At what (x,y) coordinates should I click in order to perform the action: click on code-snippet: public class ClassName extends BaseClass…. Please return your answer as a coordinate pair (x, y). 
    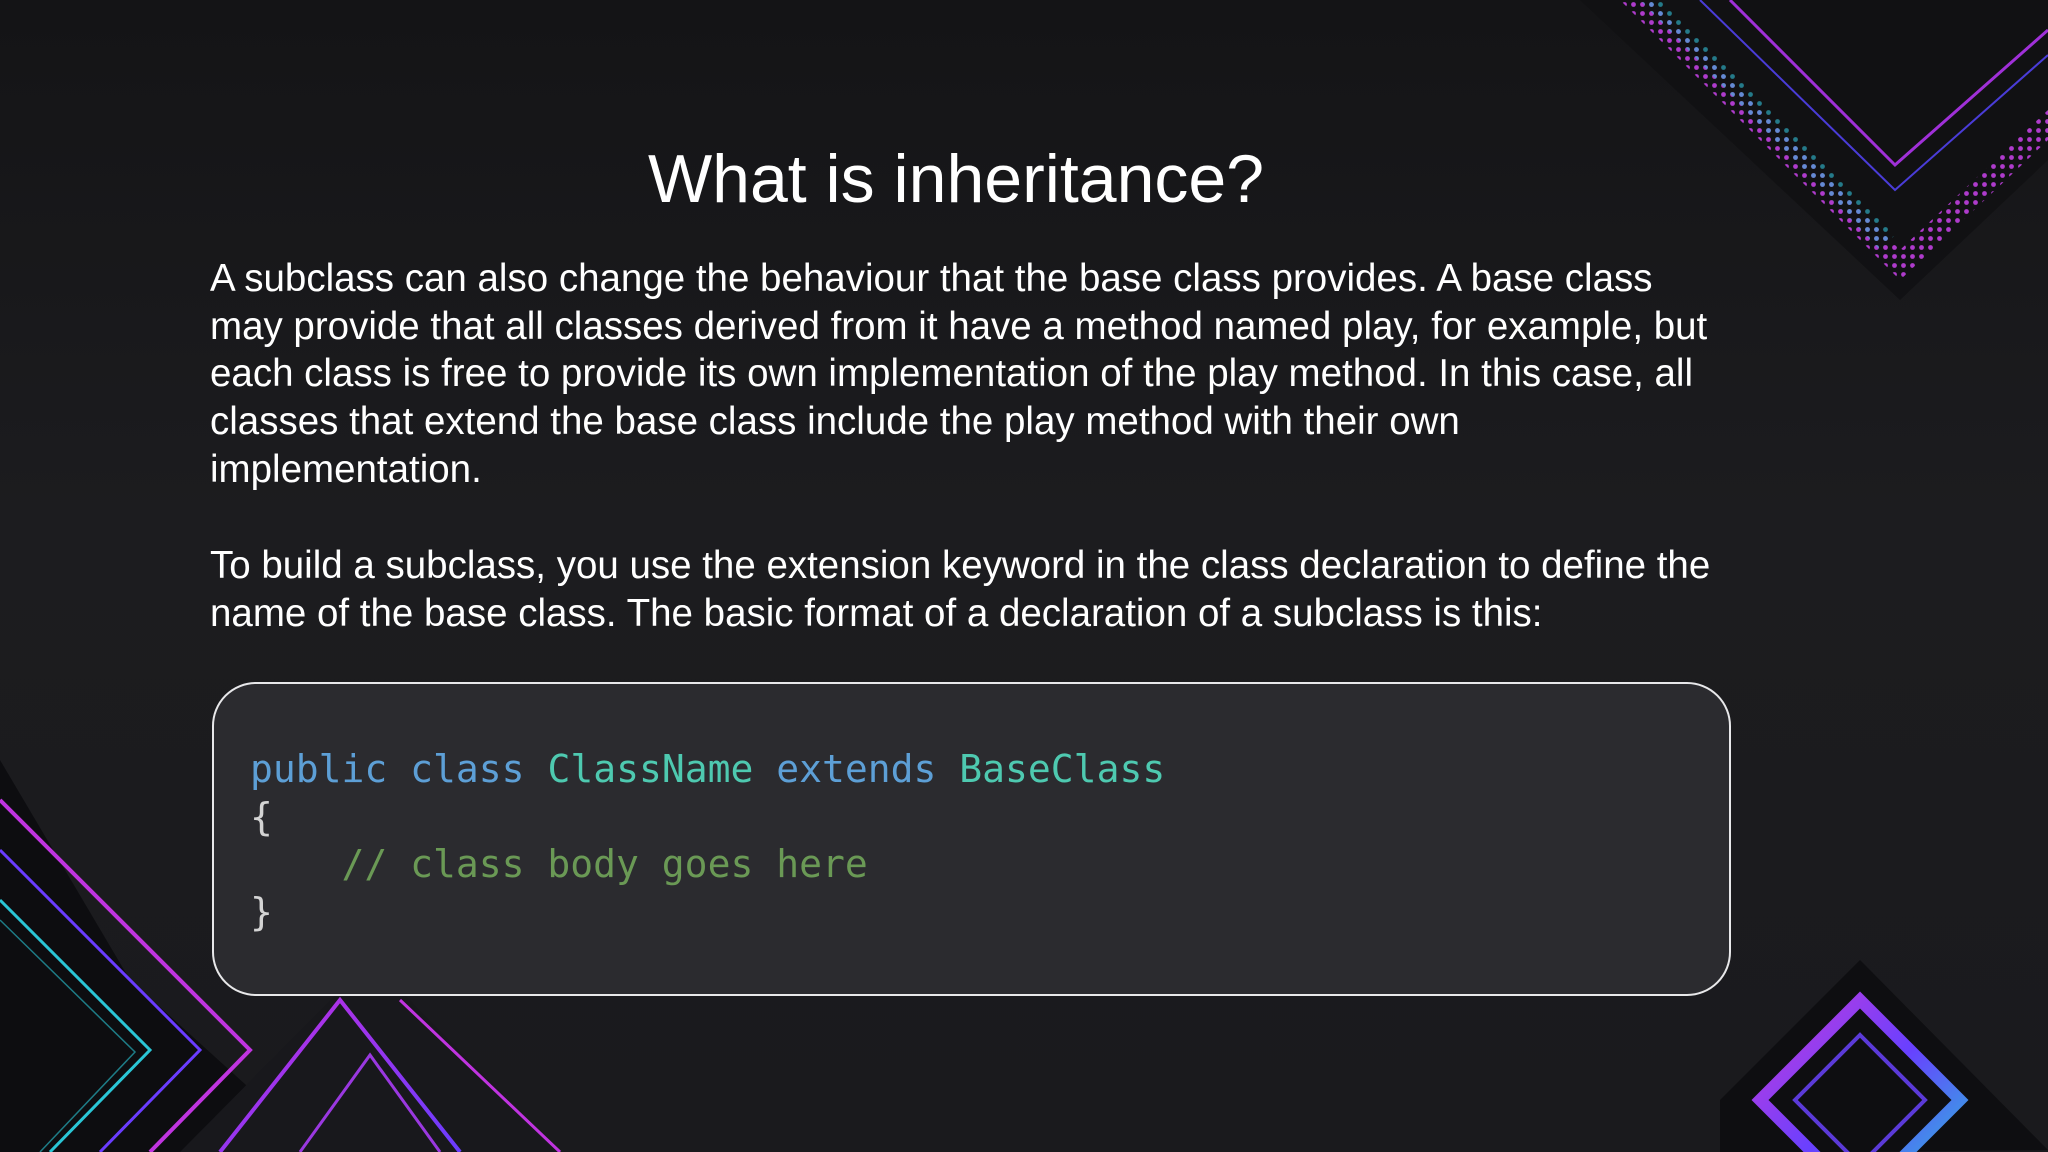
    Looking at the image, I should click on (707, 841).